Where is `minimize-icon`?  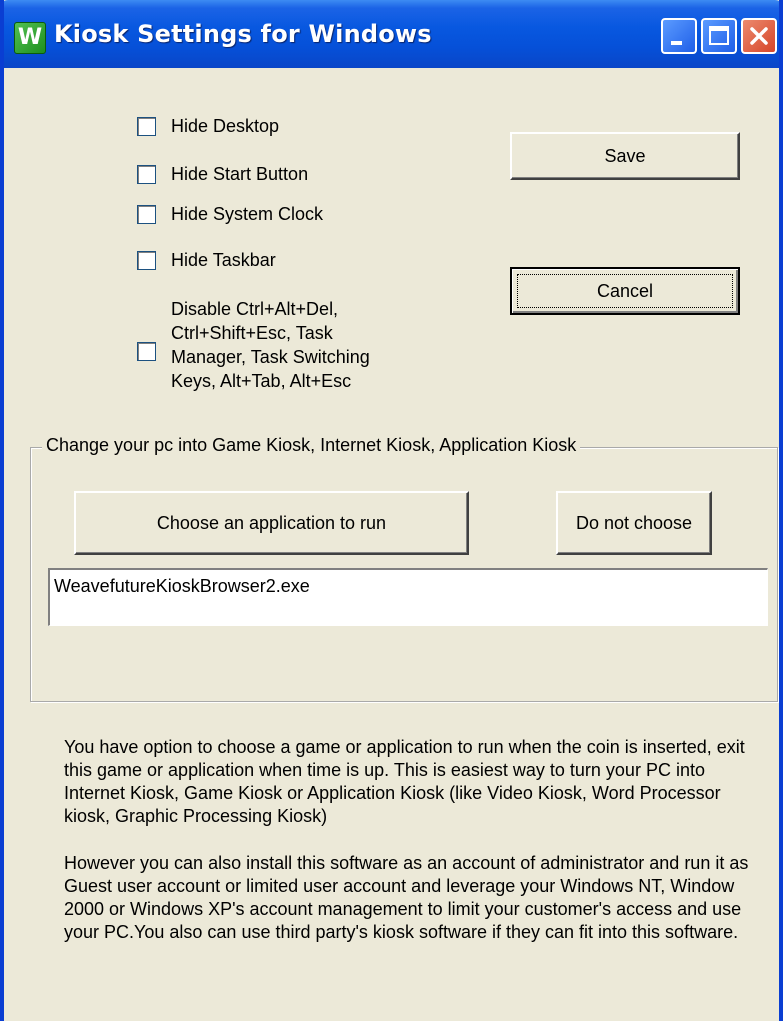
minimize-icon is located at coordinates (676, 43).